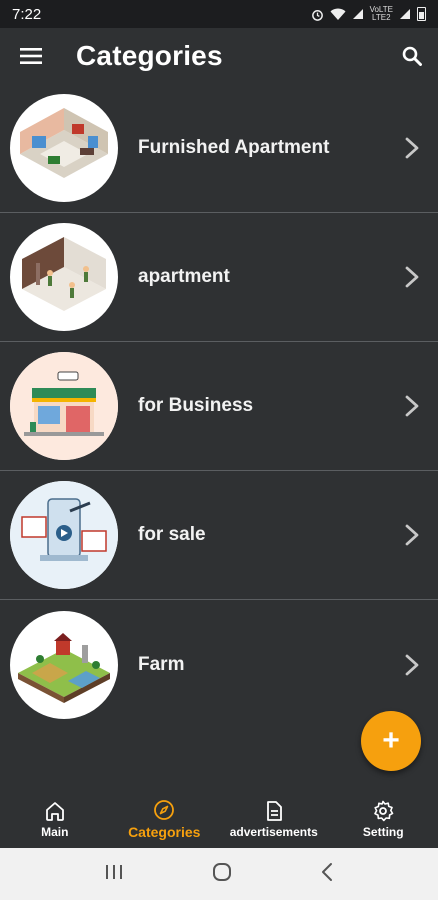  Describe the element at coordinates (381, 13) in the screenshot. I see `network-type-label: VoLTE LTE2` at that location.